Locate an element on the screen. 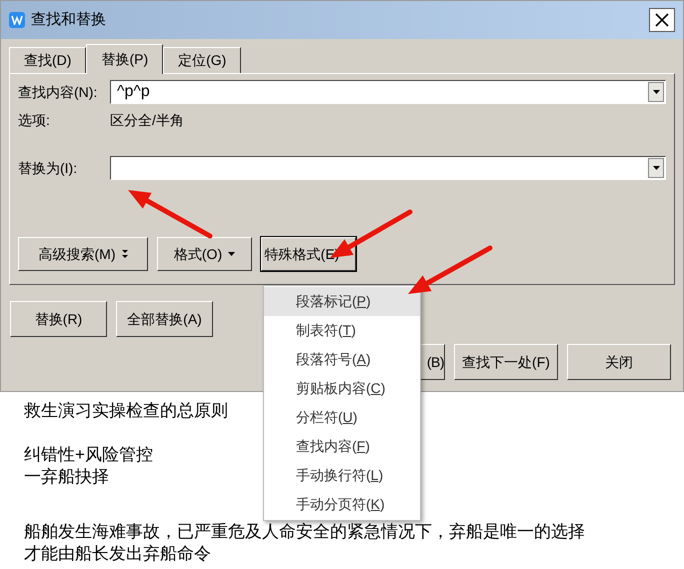 This screenshot has height=569, width=684. field-label: 查找内容(N): is located at coordinates (58, 92).